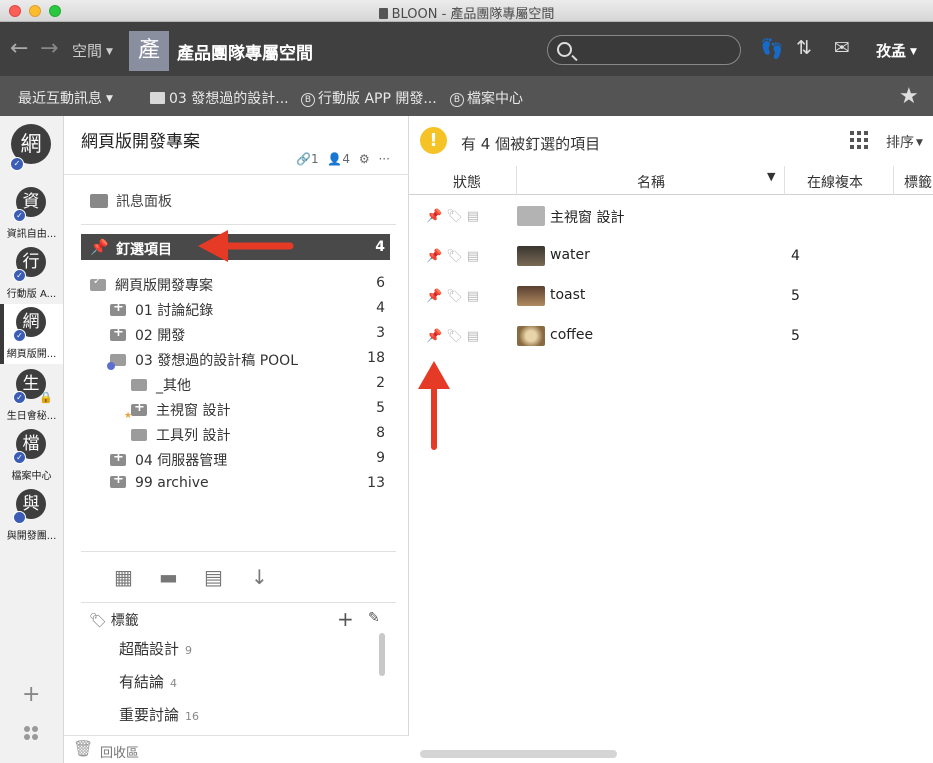 This screenshot has height=763, width=933. What do you see at coordinates (258, 436) in the screenshot?
I see `tree-item: 工具列 設計 8` at bounding box center [258, 436].